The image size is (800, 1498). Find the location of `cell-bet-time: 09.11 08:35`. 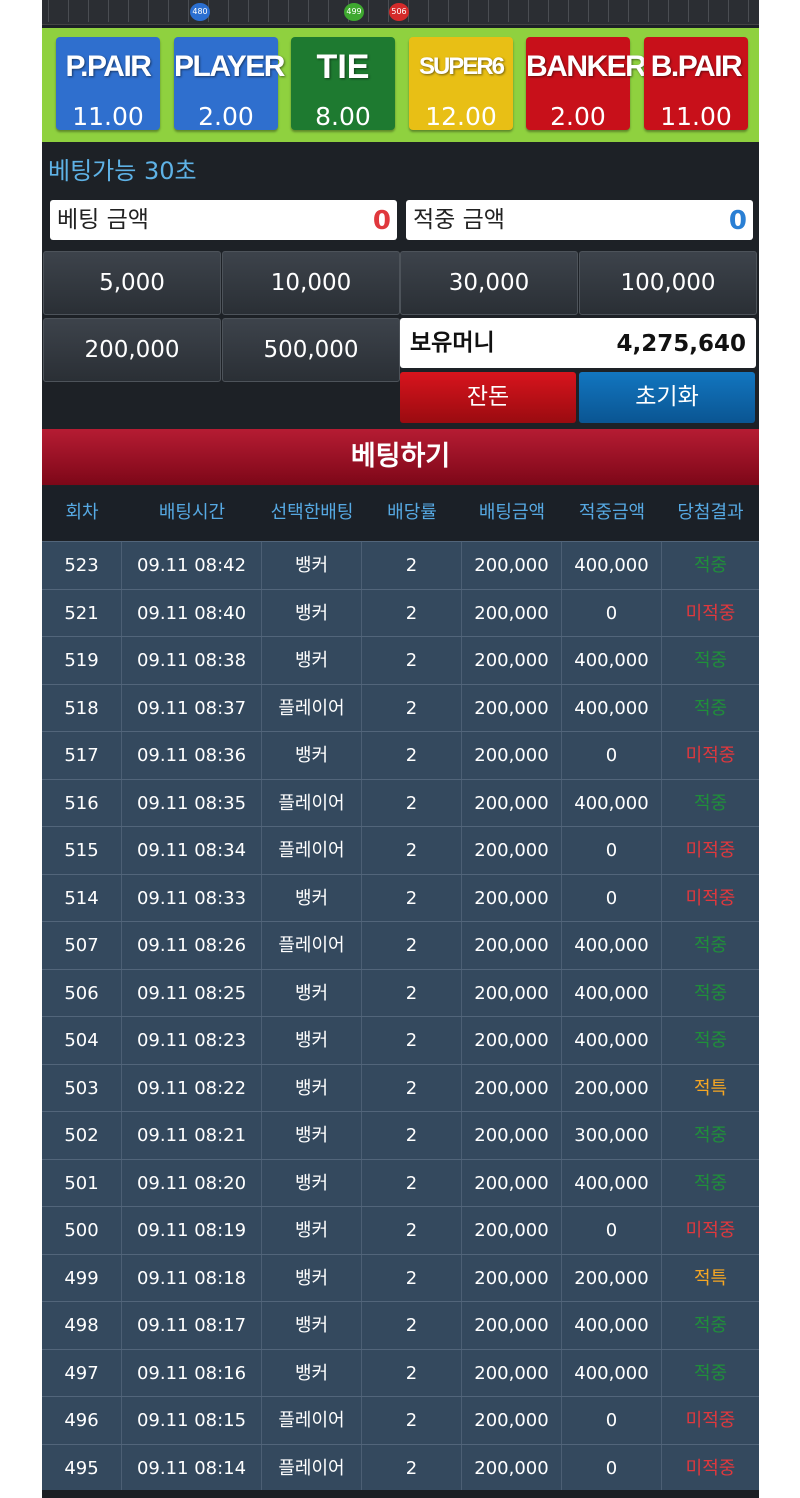

cell-bet-time: 09.11 08:35 is located at coordinates (192, 803).